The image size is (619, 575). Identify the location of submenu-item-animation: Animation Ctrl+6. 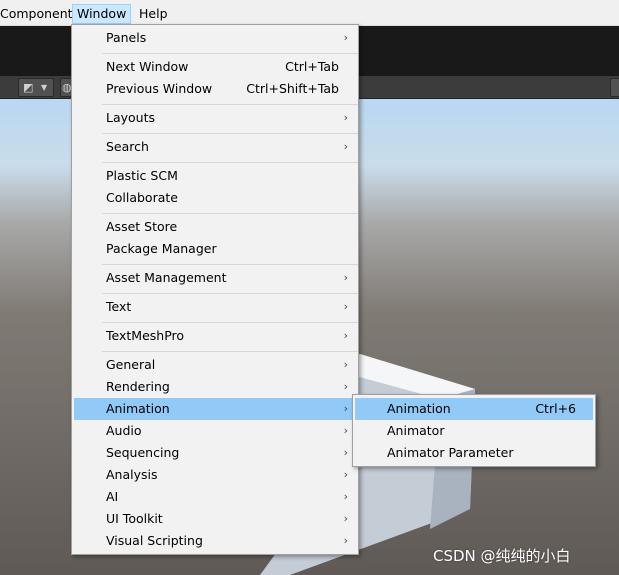
(474, 409).